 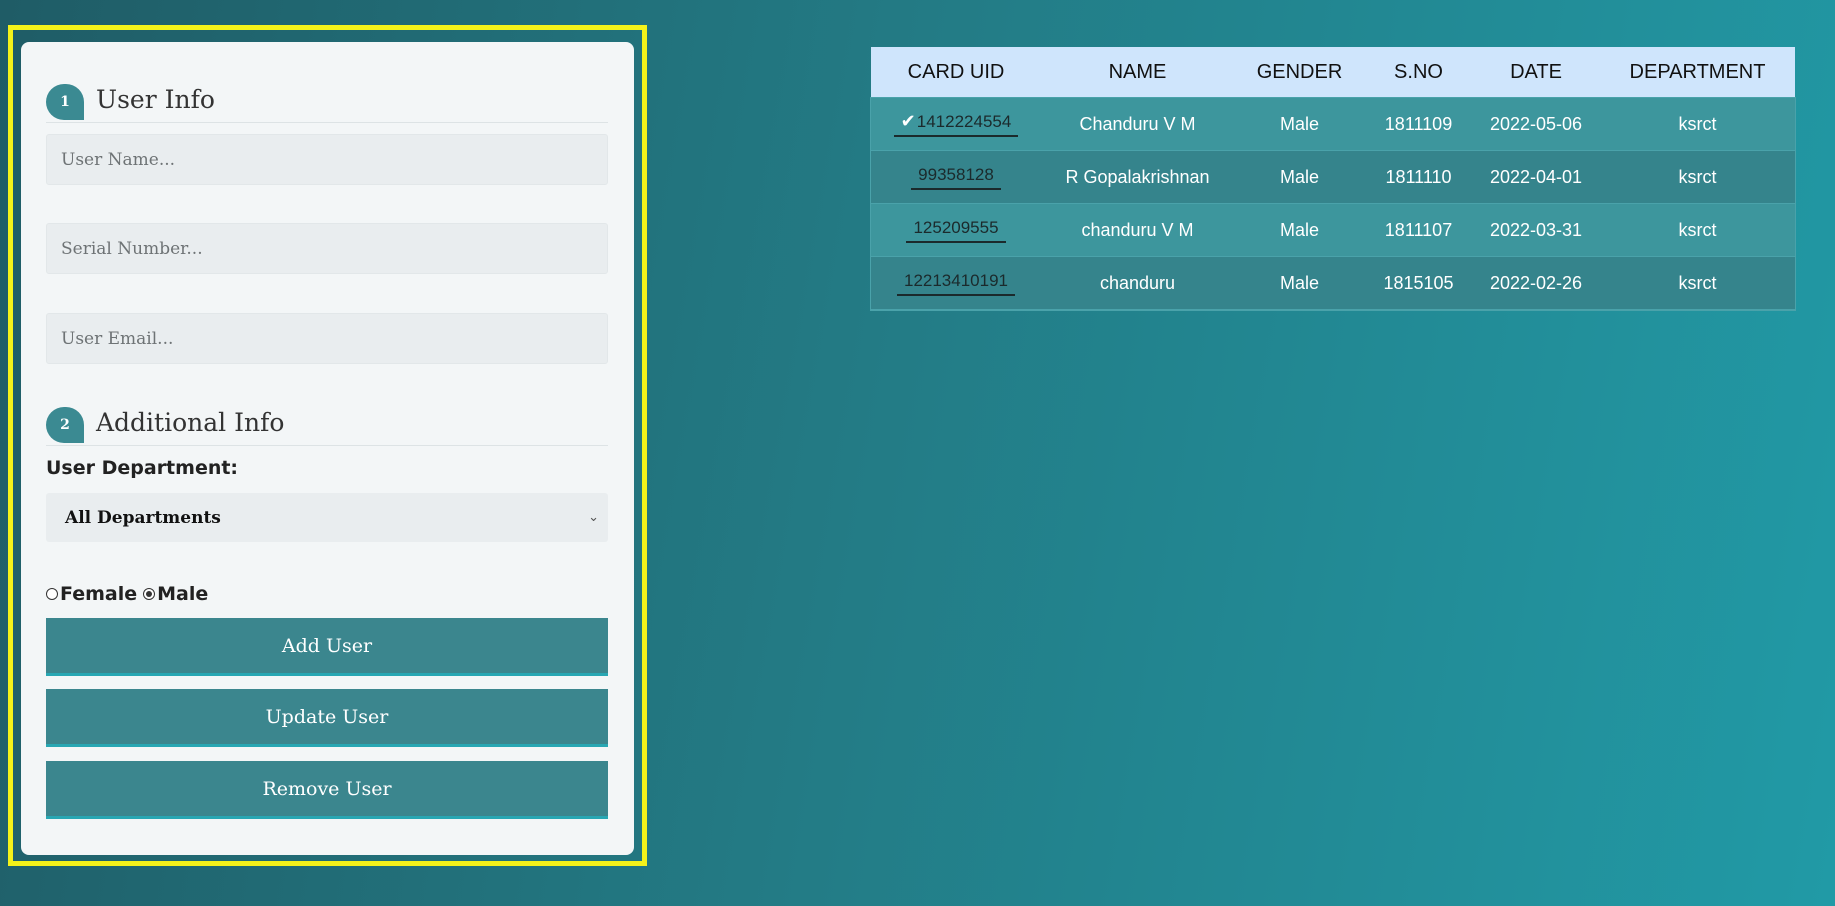 I want to click on gender-radio-group: Female Male, so click(x=127, y=594).